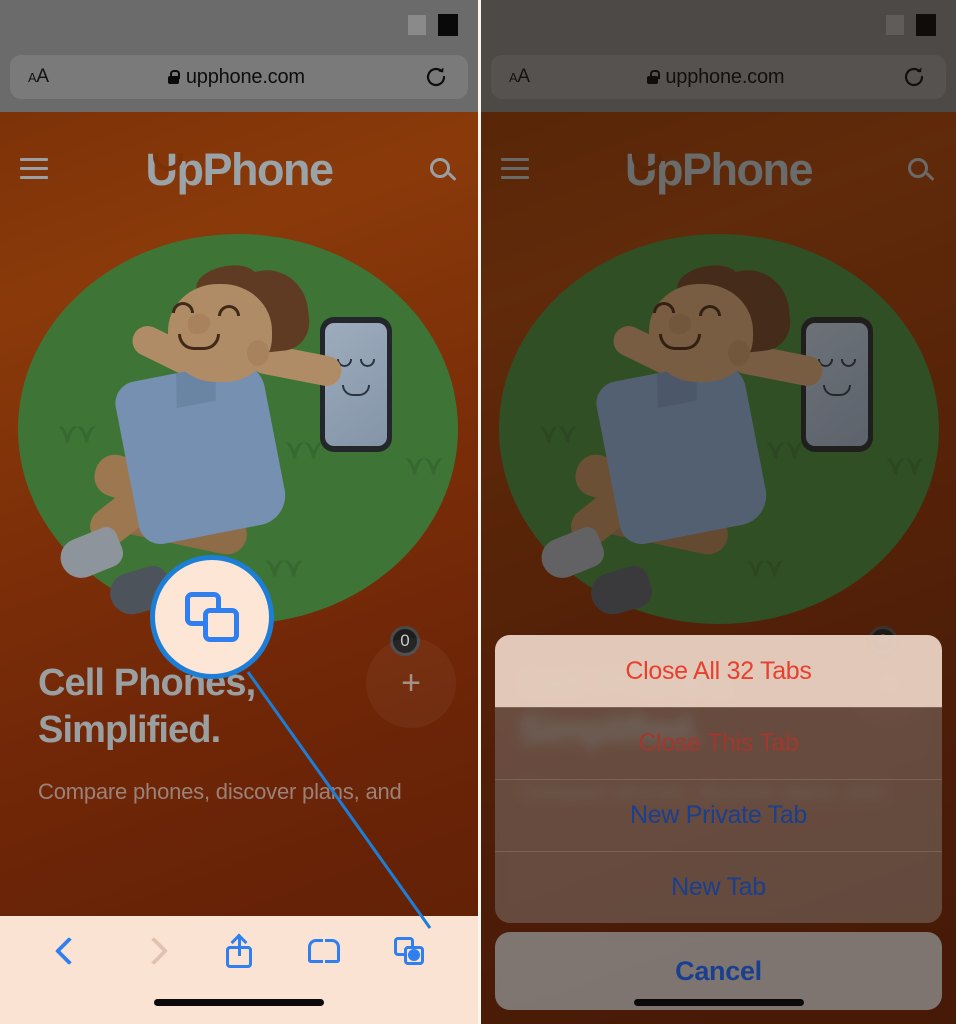  What do you see at coordinates (42, 76) in the screenshot?
I see `text-size-large-a: A` at bounding box center [42, 76].